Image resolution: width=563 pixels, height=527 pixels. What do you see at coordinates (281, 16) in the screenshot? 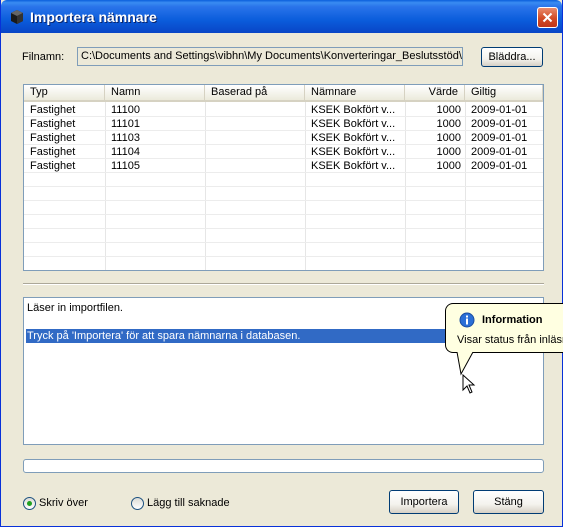
I see `title-bar: Importera nämnare` at bounding box center [281, 16].